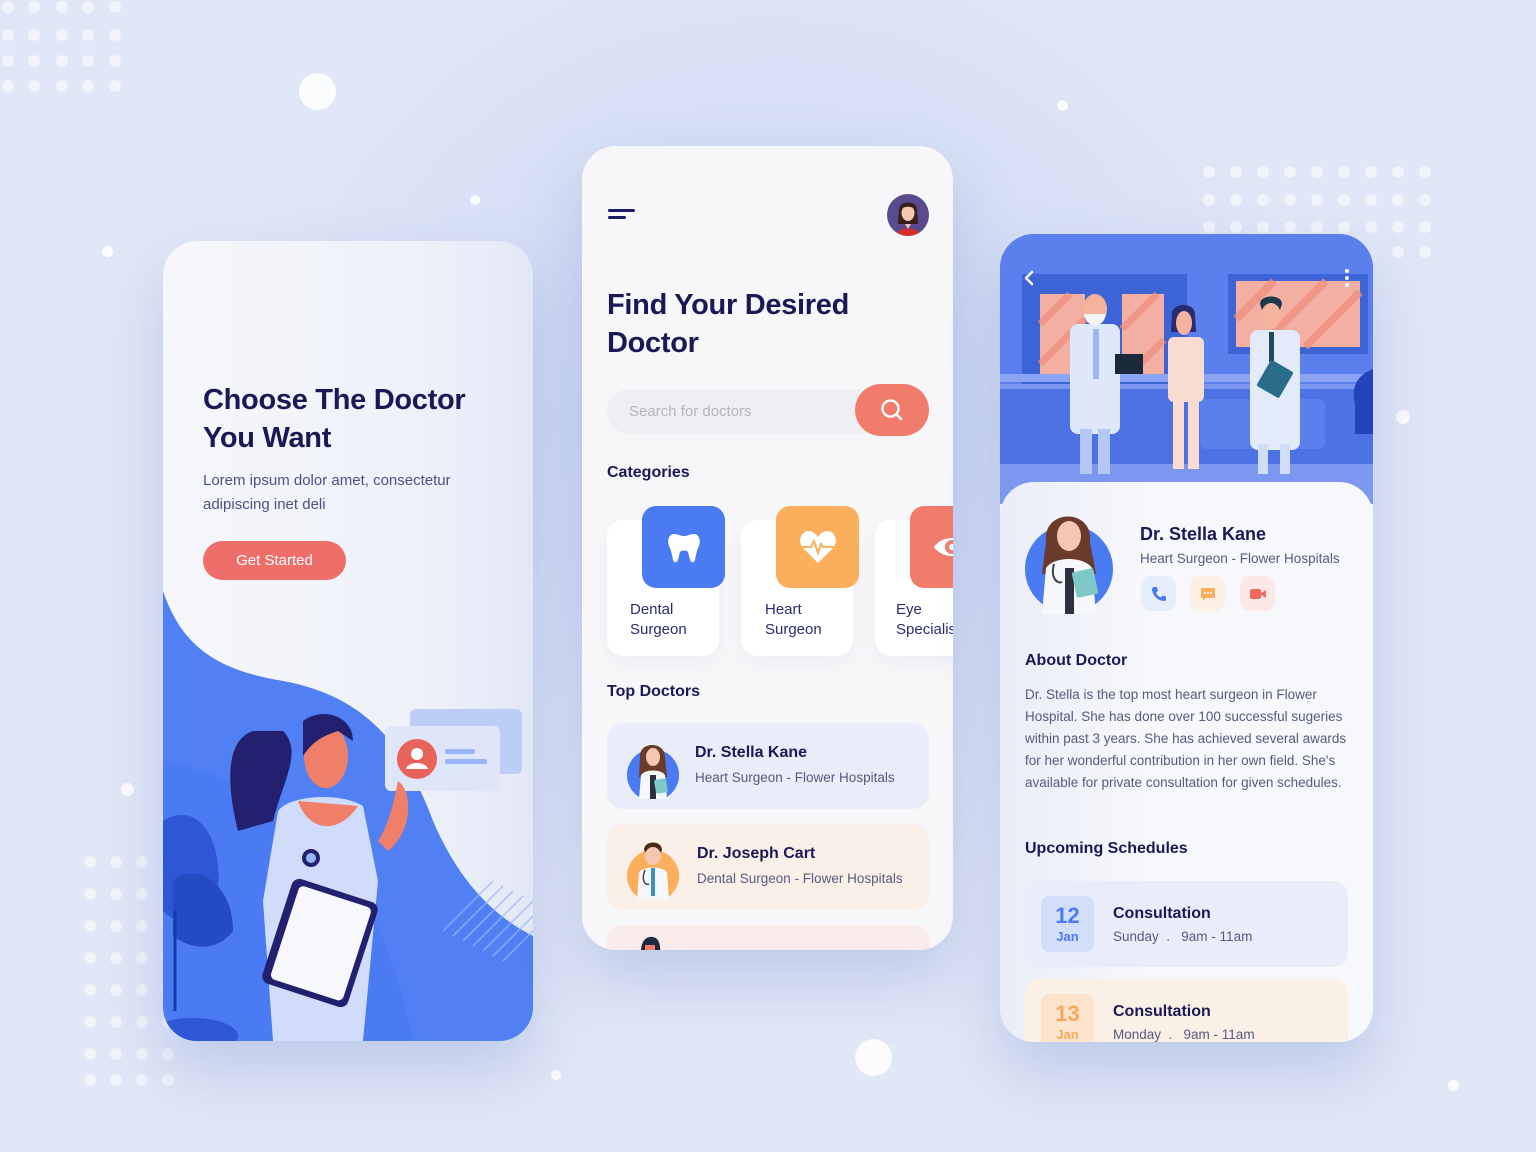 The height and width of the screenshot is (1152, 1536). Describe the element at coordinates (1067, 1013) in the screenshot. I see `schedule-day: 13` at that location.